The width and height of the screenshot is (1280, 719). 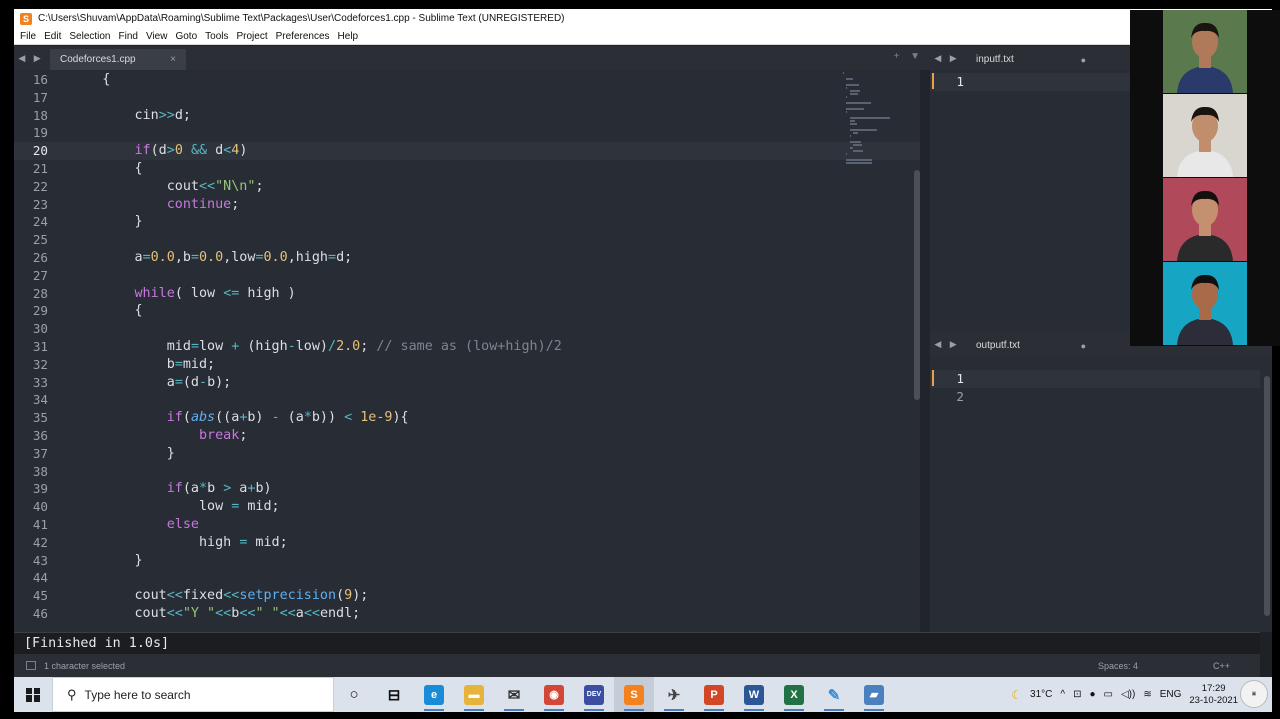 I want to click on mail-taskbar-button: ✉, so click(x=514, y=694).